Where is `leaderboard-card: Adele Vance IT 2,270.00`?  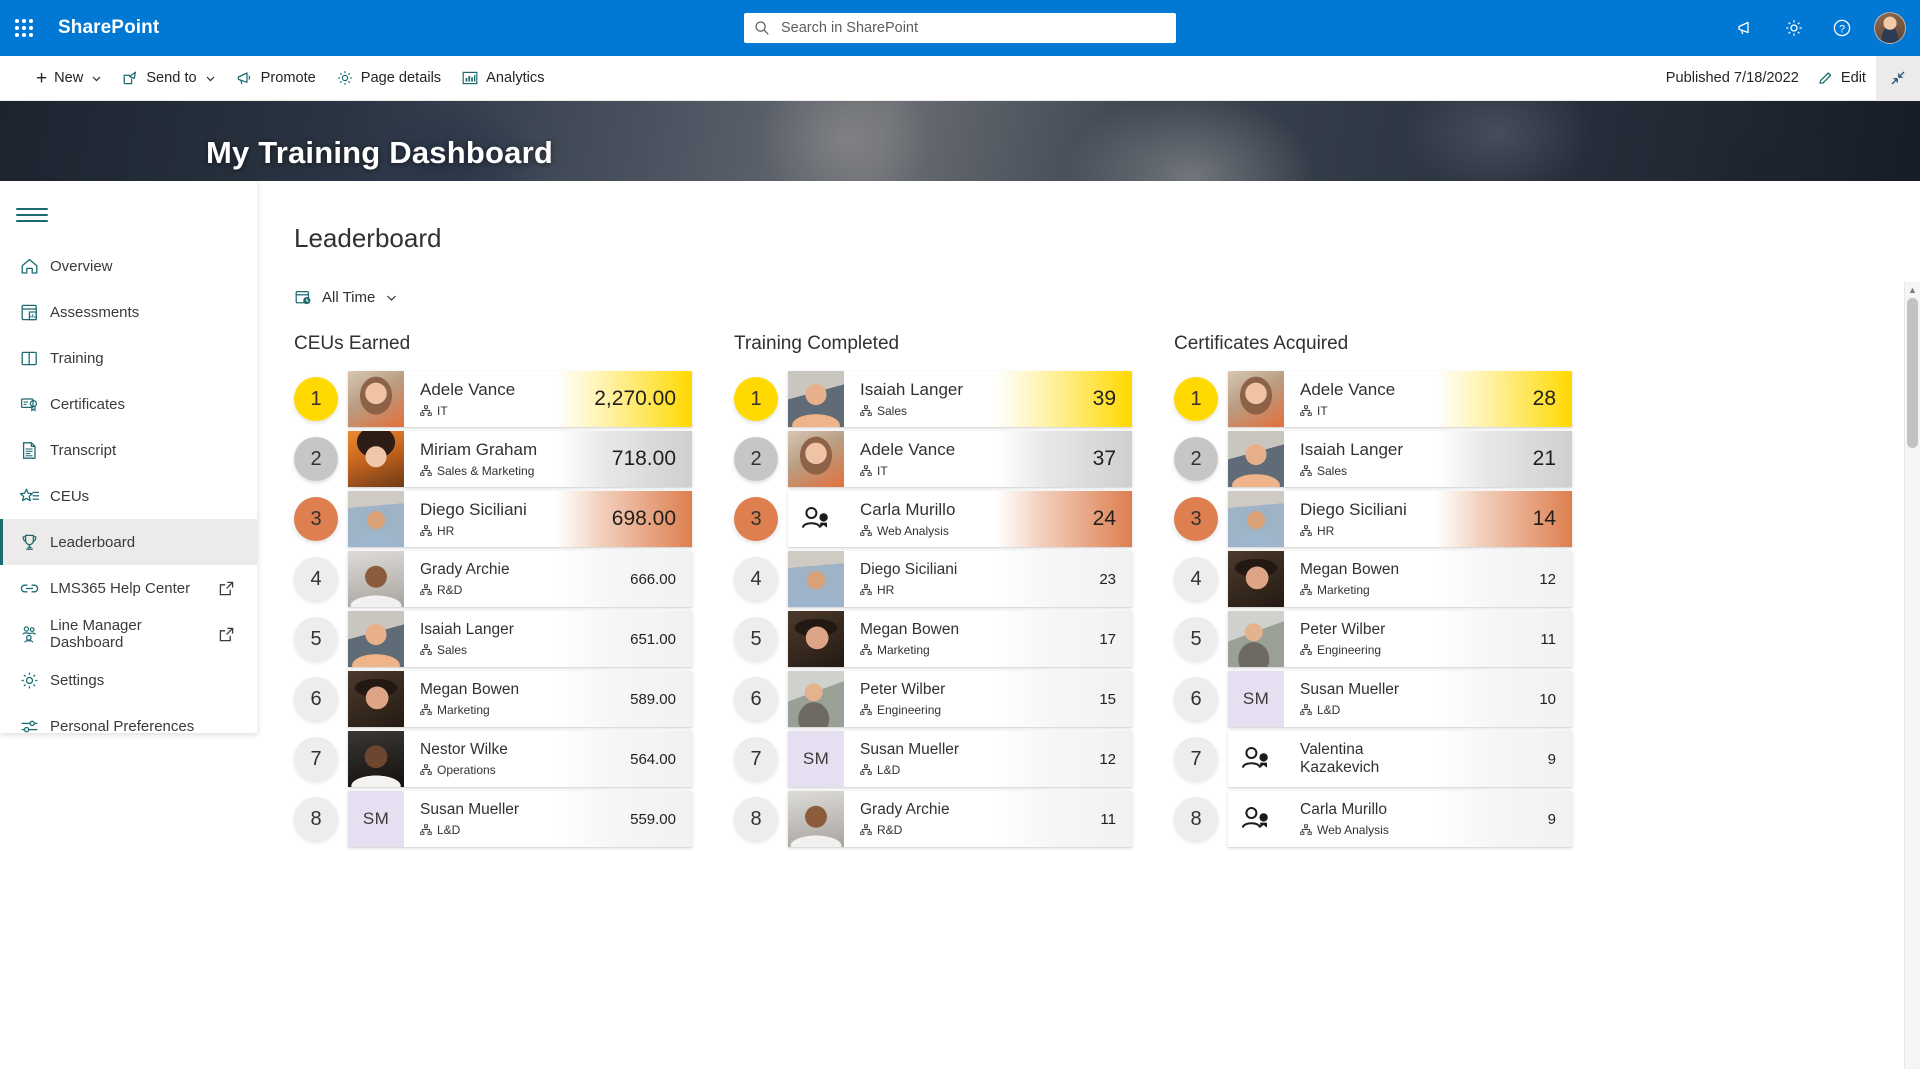 leaderboard-card: Adele Vance IT 2,270.00 is located at coordinates (520, 399).